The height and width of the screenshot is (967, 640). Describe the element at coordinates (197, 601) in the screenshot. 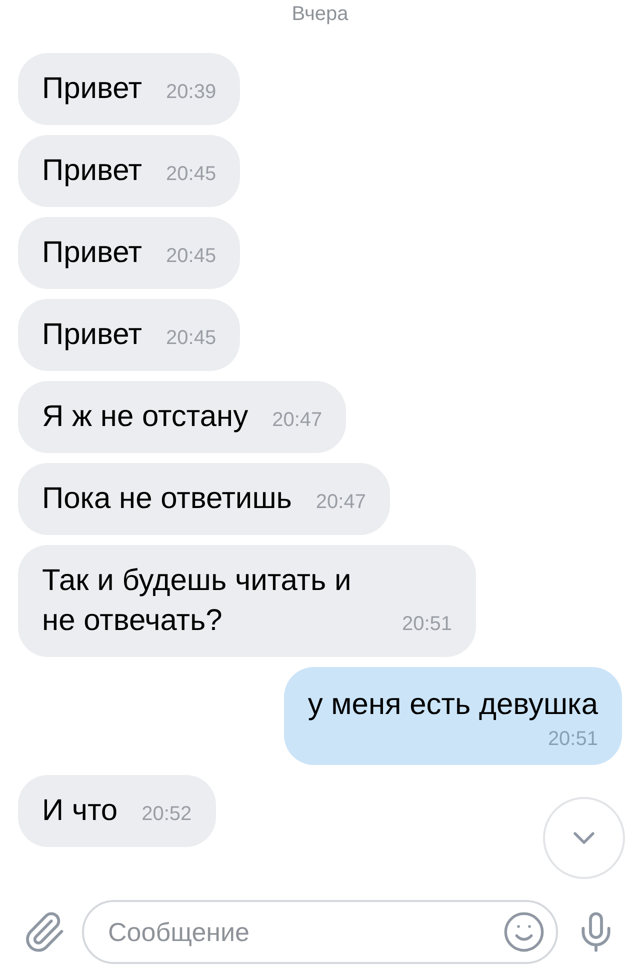

I see `message-text: Так и будешь читать и не отвечать?` at that location.